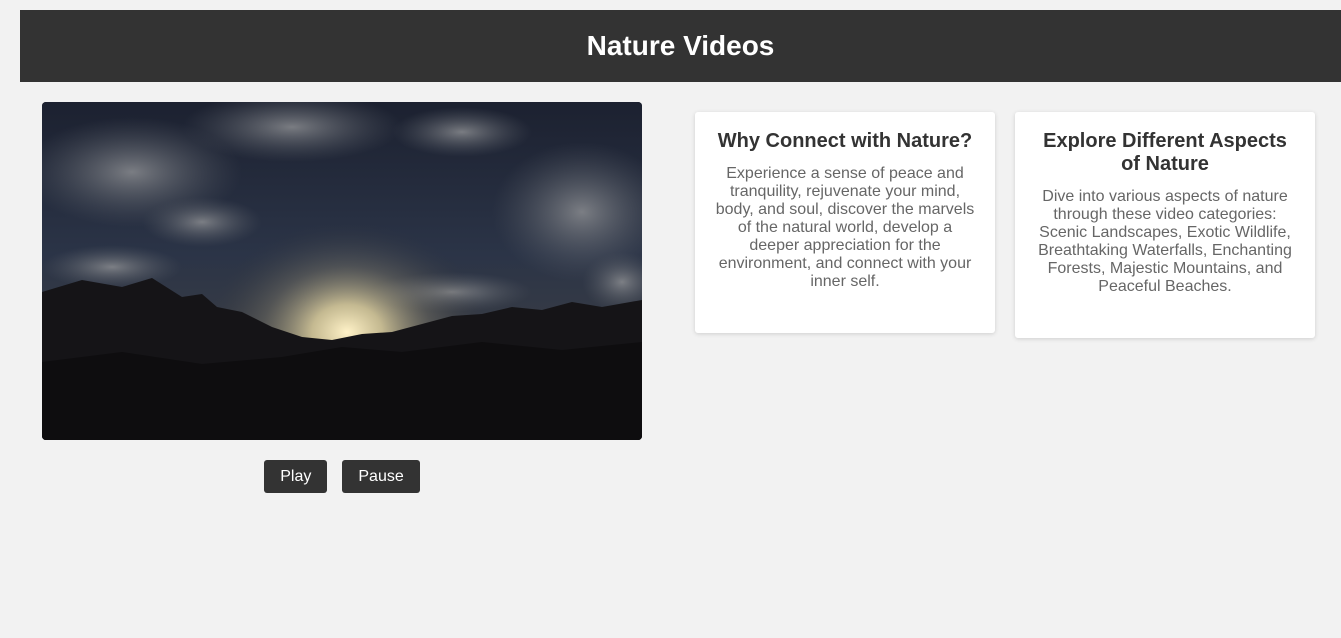  I want to click on card-title: Explore Different Aspects of Nature, so click(1165, 152).